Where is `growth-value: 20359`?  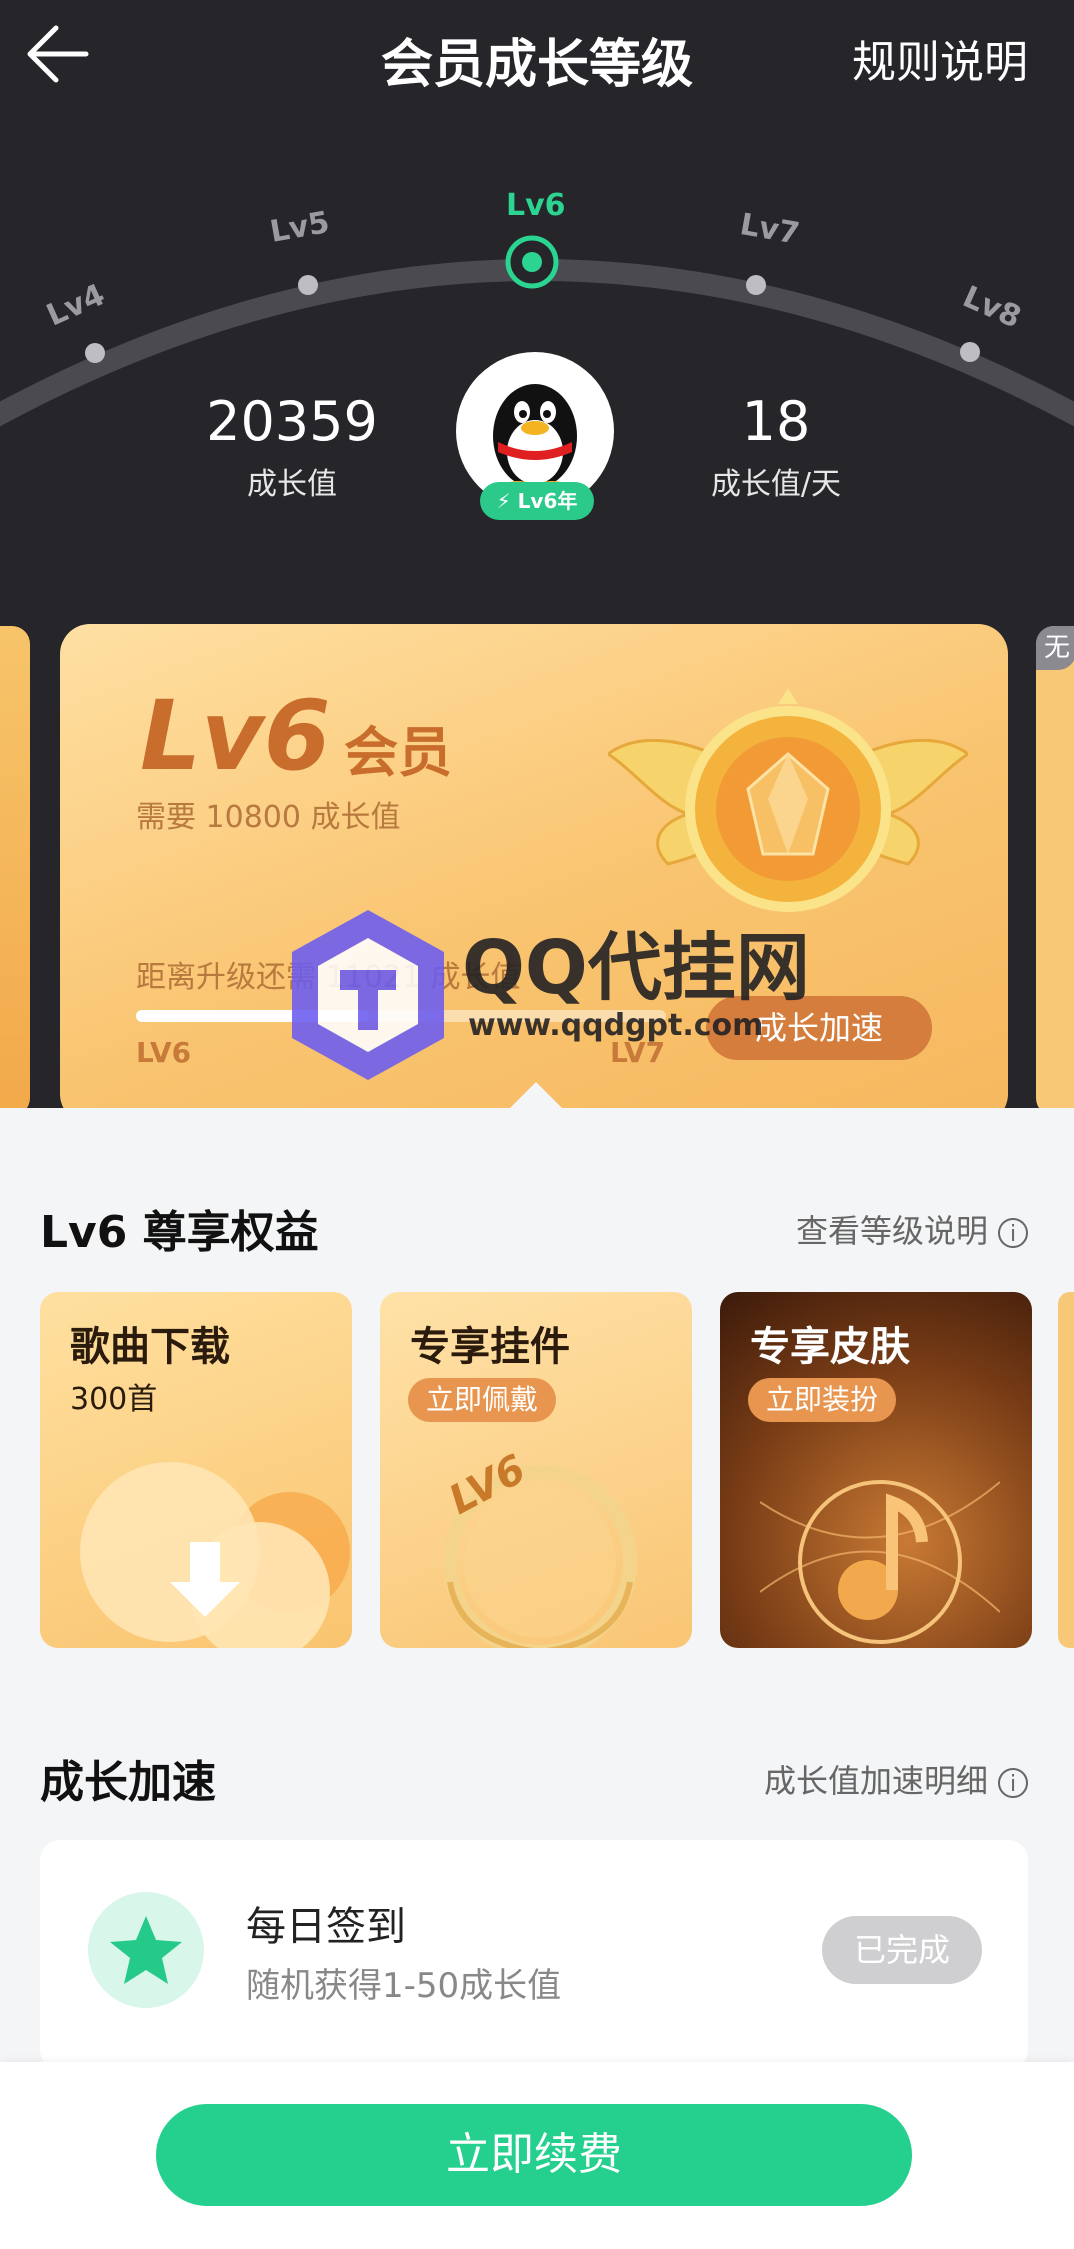 growth-value: 20359 is located at coordinates (292, 421).